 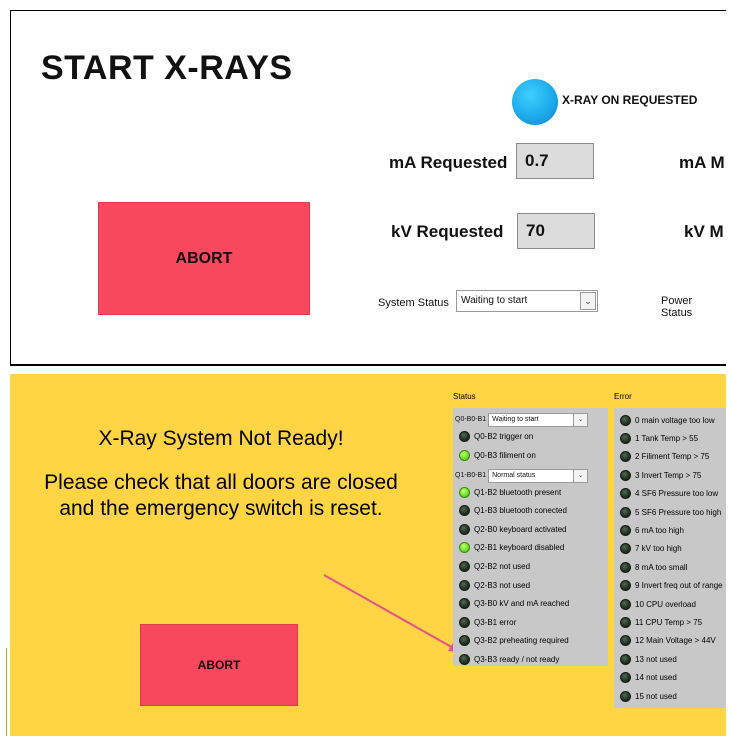 What do you see at coordinates (167, 68) in the screenshot?
I see `page-title: START X-RAYS` at bounding box center [167, 68].